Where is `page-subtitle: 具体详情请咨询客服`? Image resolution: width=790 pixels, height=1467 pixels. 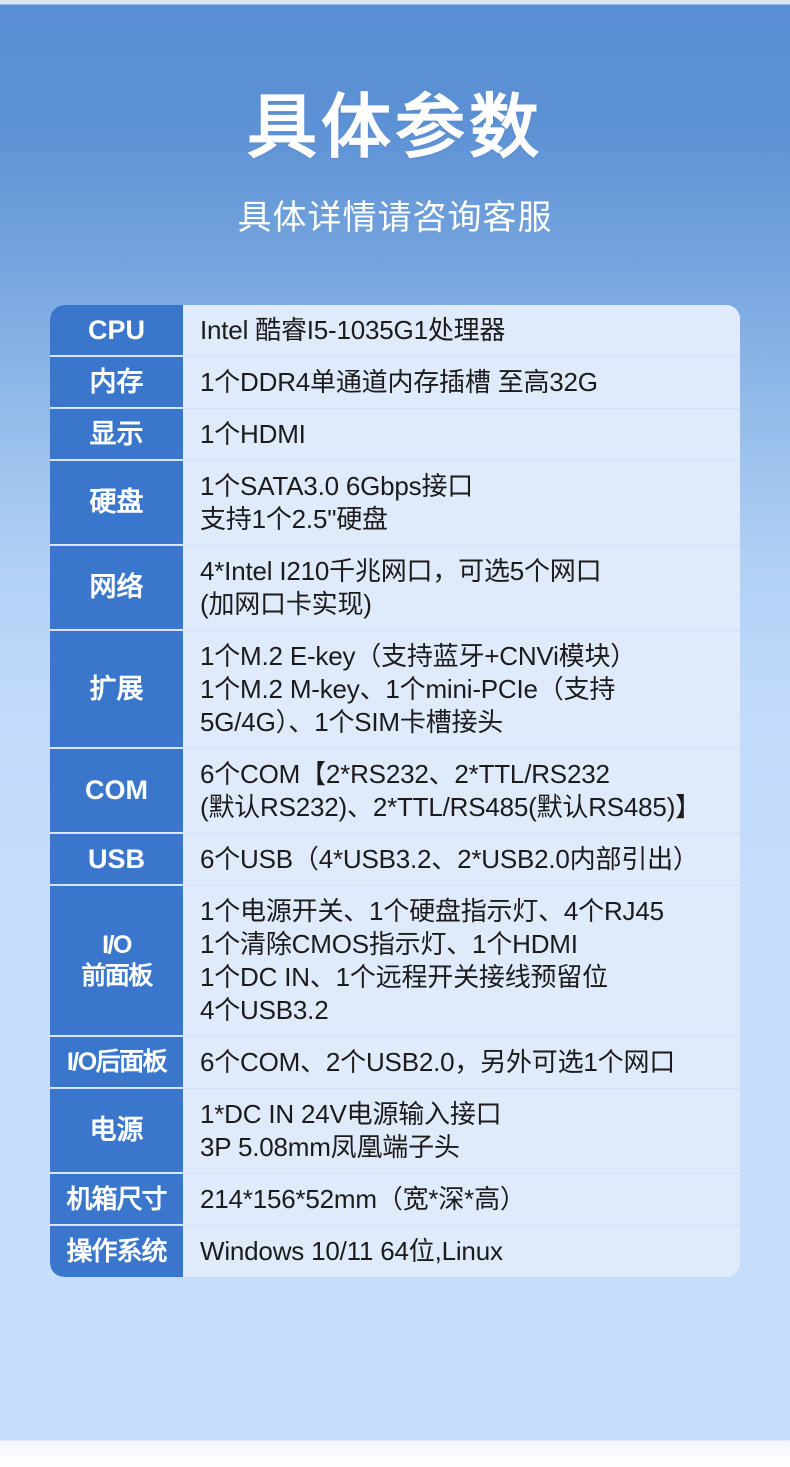
page-subtitle: 具体详情请咨询客服 is located at coordinates (395, 218).